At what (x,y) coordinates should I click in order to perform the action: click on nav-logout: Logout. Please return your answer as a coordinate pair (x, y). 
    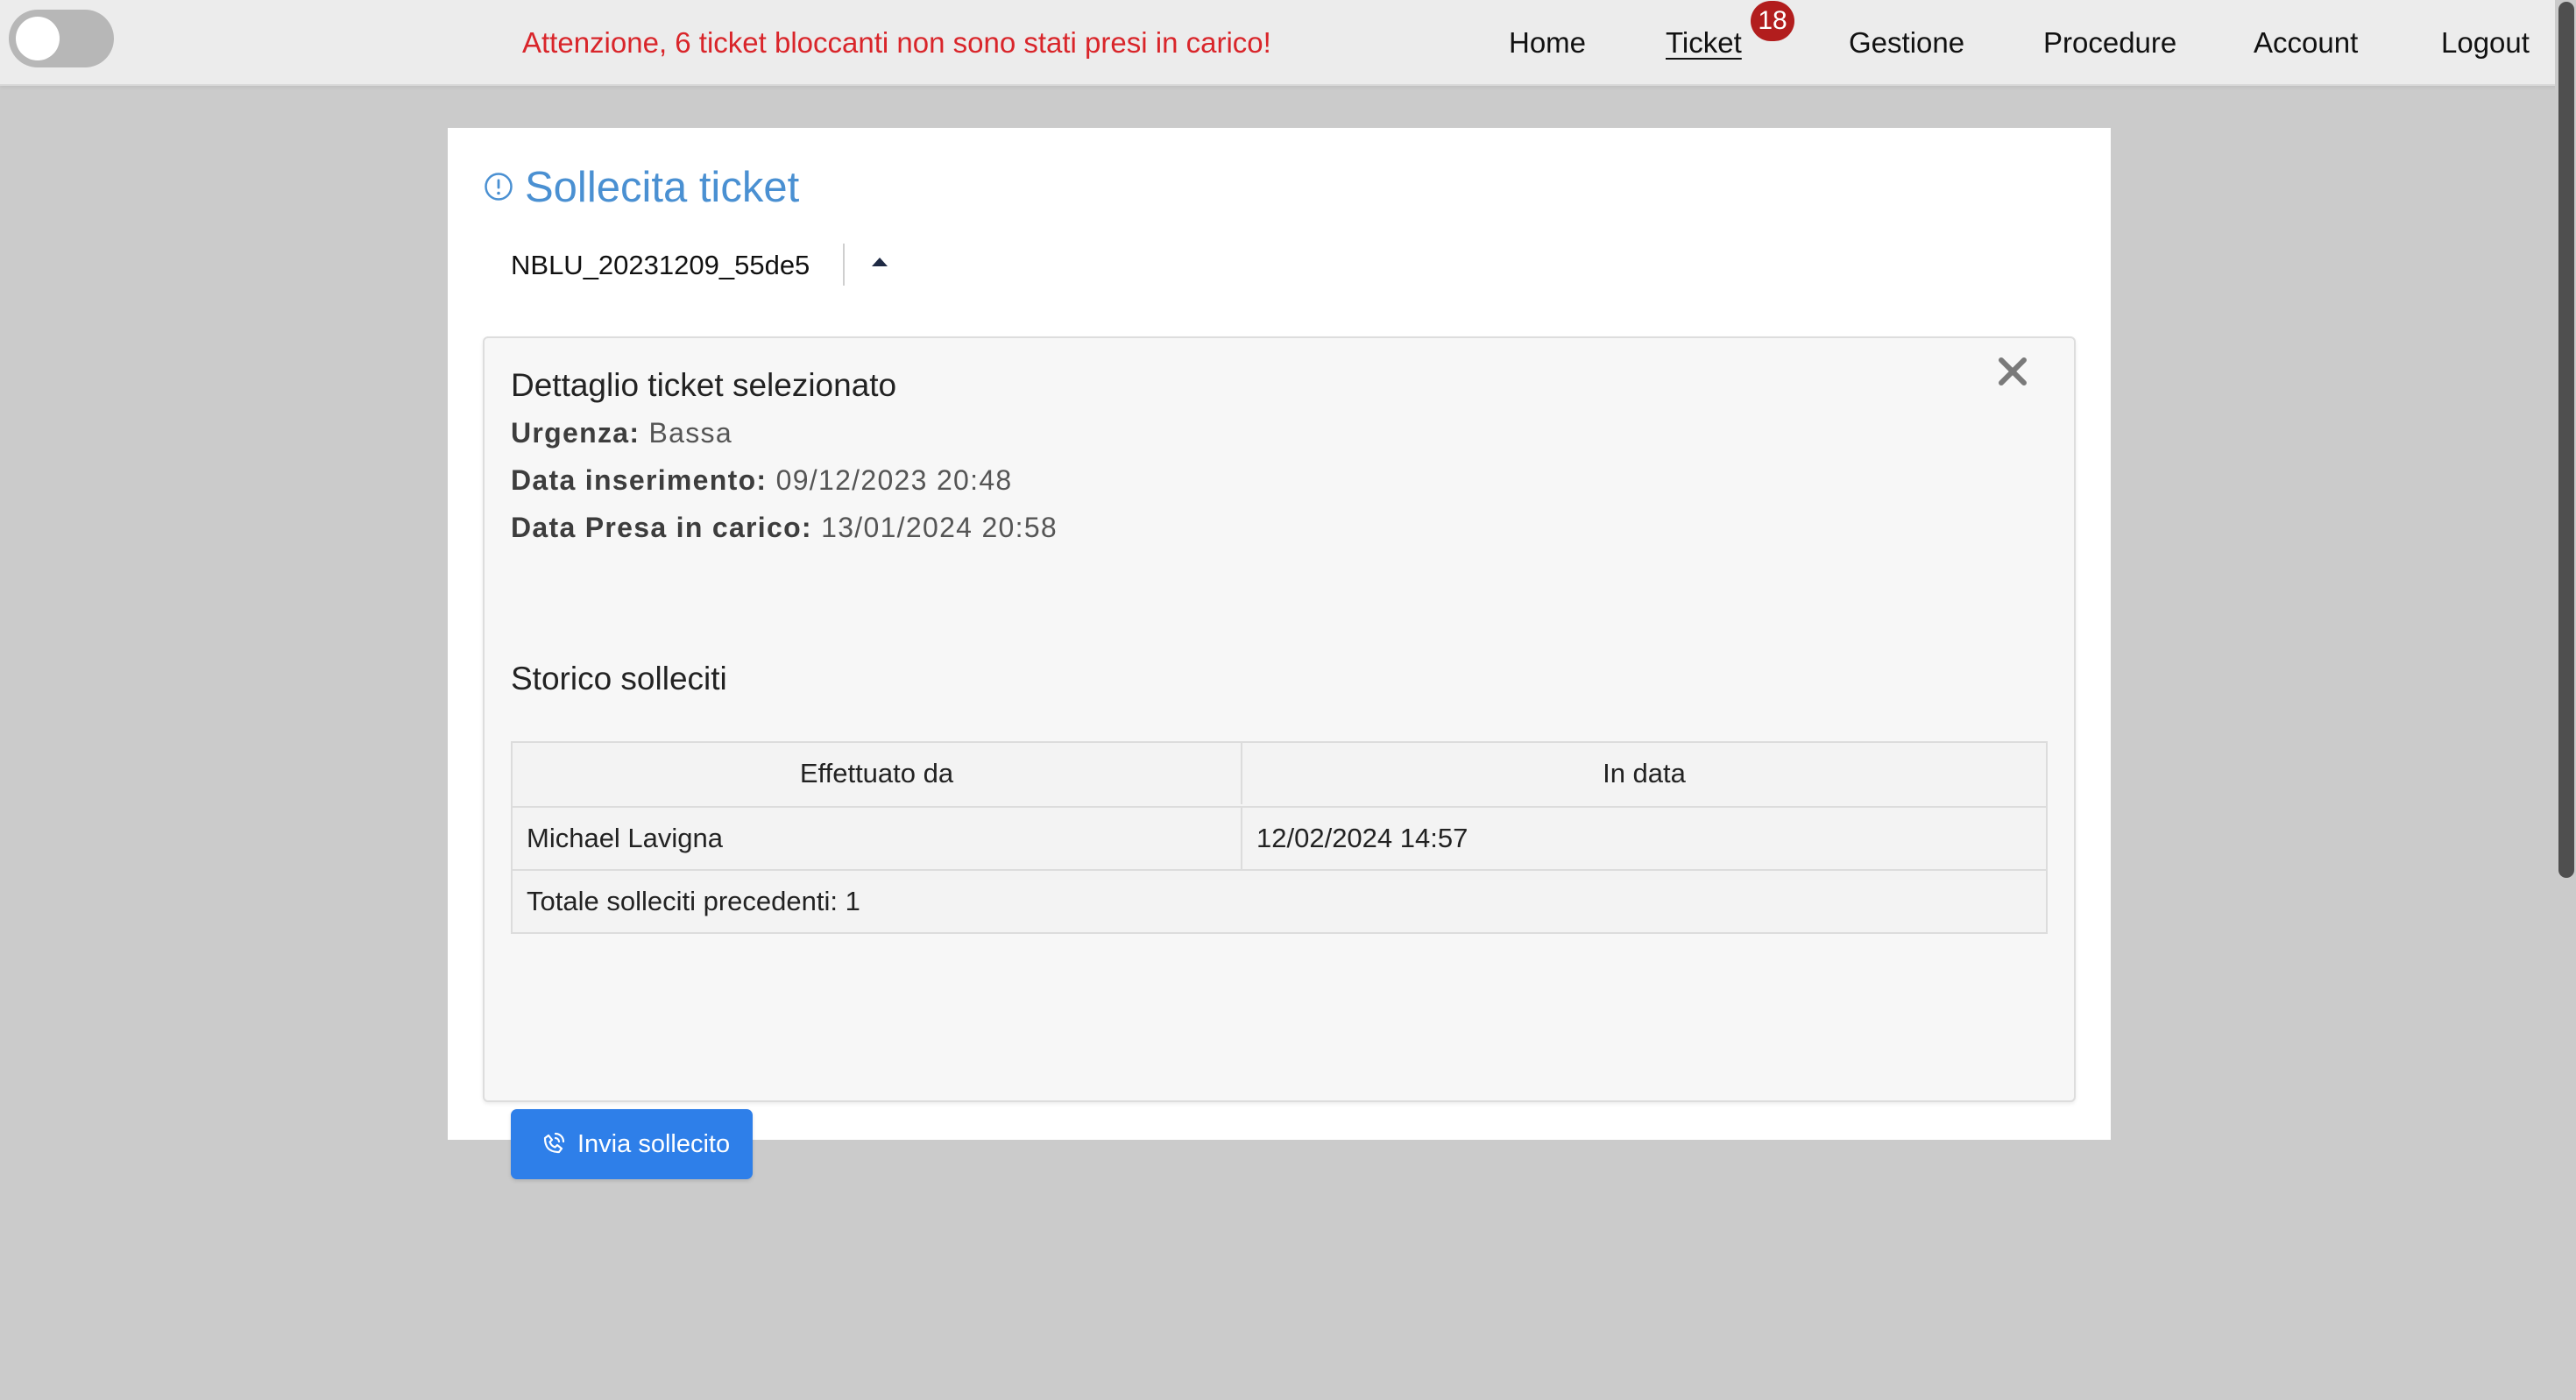
    Looking at the image, I should click on (2485, 43).